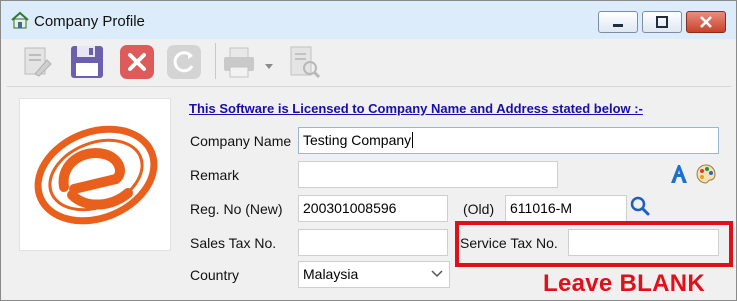 The image size is (737, 301). I want to click on company-name-value: Testing Company, so click(357, 140).